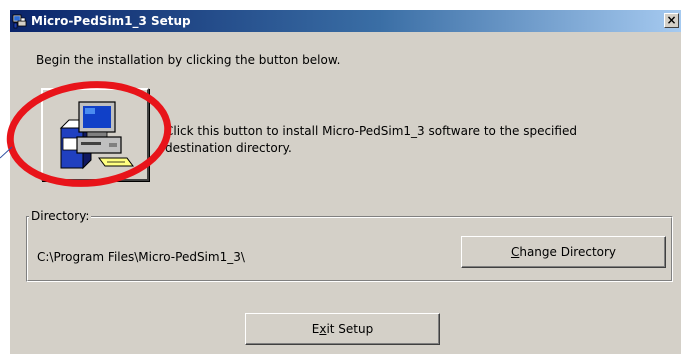 The image size is (681, 354). What do you see at coordinates (568, 252) in the screenshot?
I see `change-directory-label: hange Directory` at bounding box center [568, 252].